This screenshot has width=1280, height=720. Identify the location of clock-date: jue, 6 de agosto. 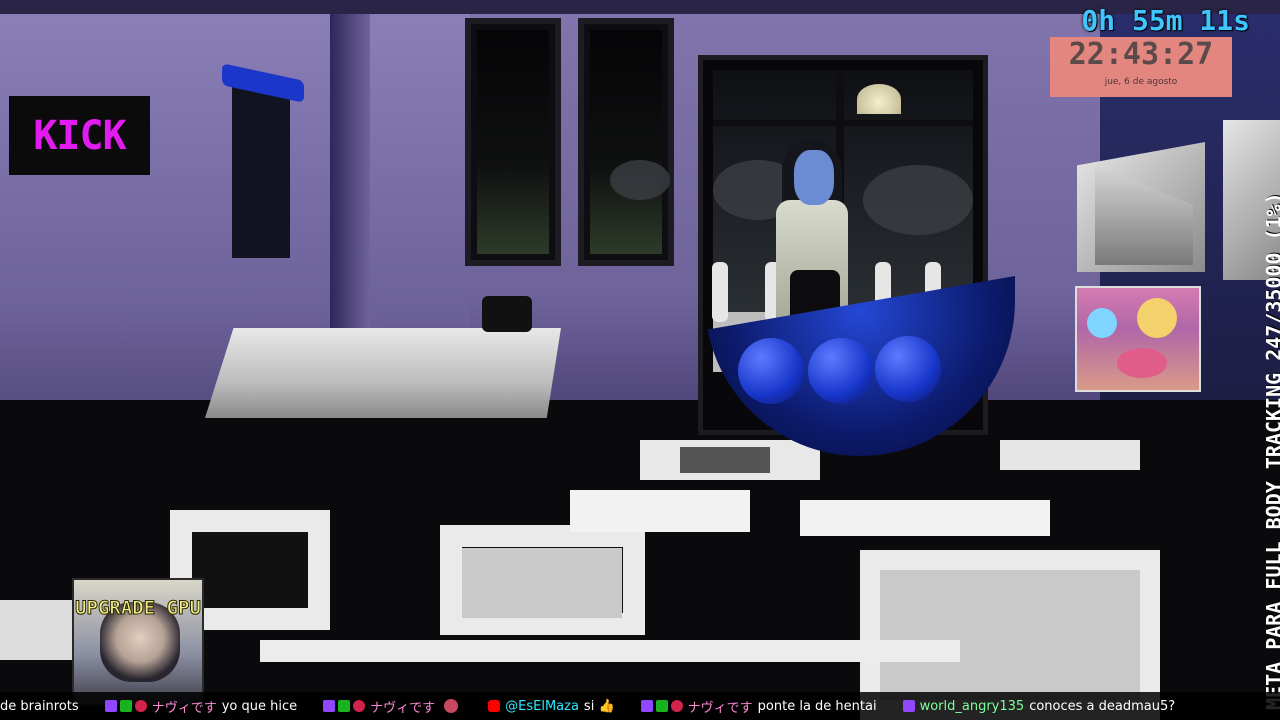
(1141, 82).